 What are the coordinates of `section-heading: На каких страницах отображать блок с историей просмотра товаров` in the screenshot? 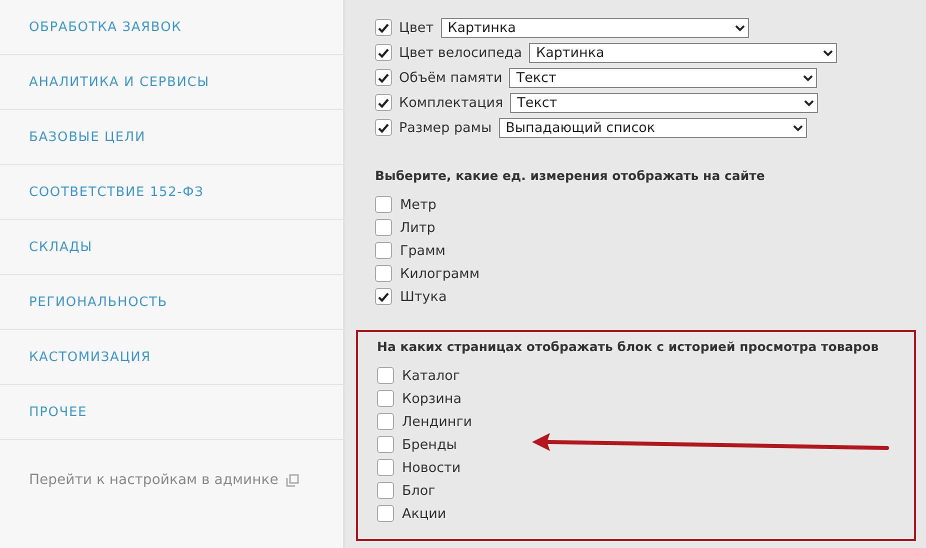 It's located at (628, 347).